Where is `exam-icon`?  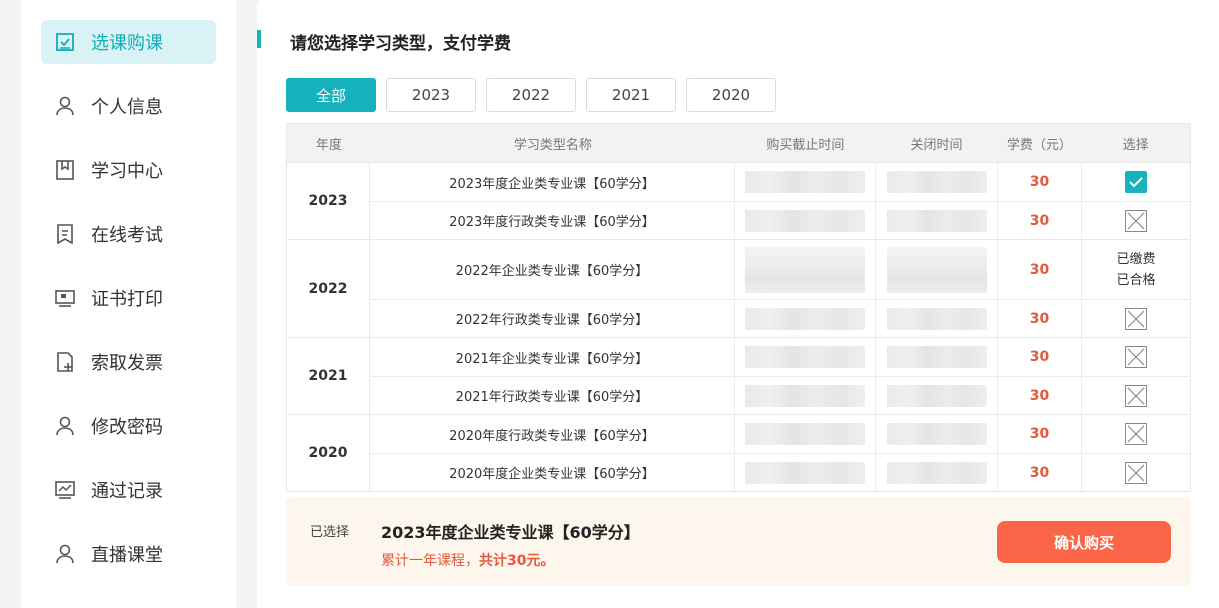 exam-icon is located at coordinates (65, 234).